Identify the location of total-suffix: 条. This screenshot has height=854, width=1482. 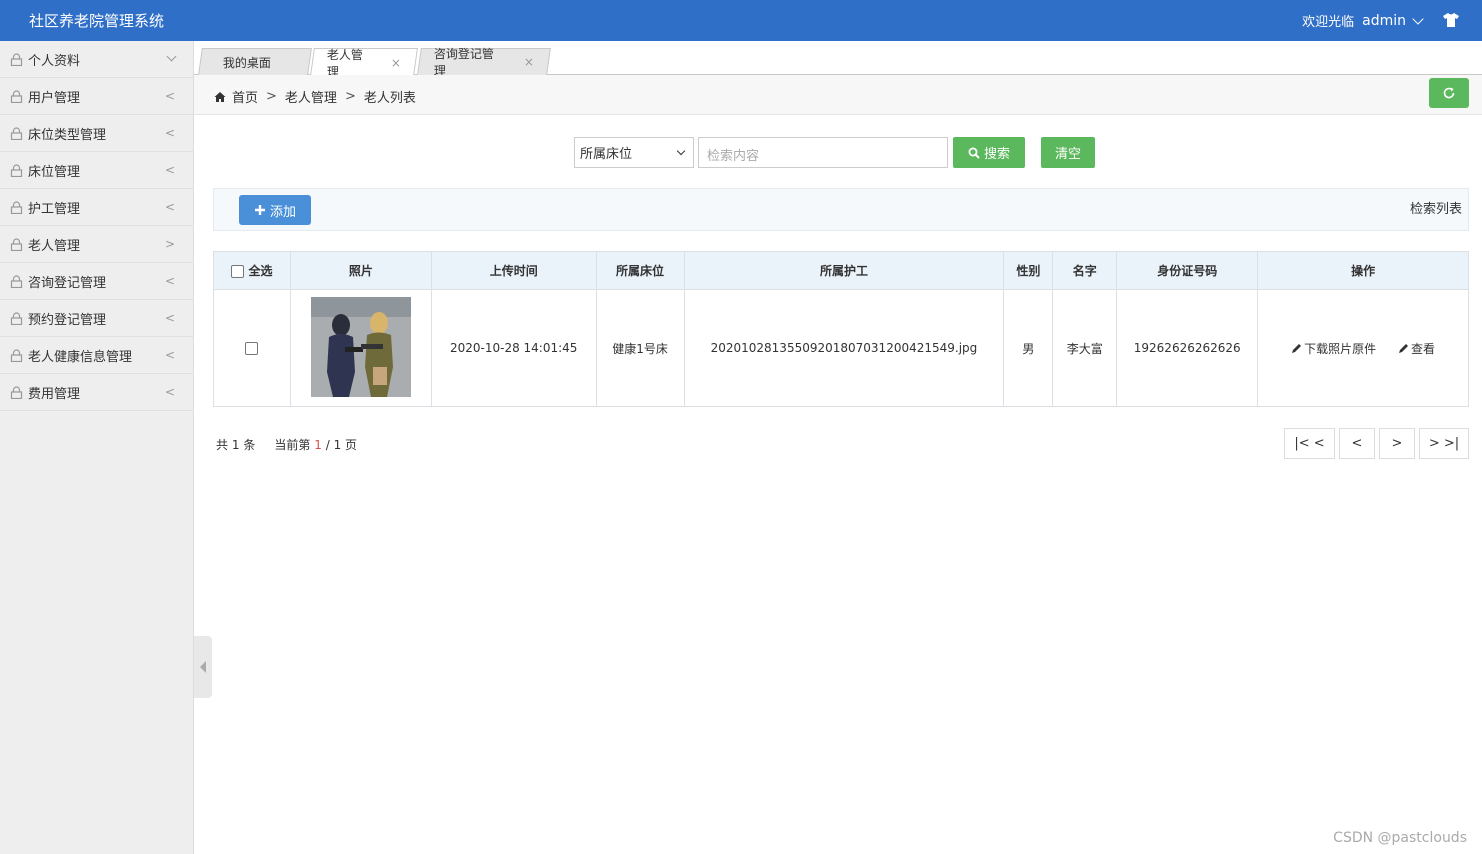
(249, 445).